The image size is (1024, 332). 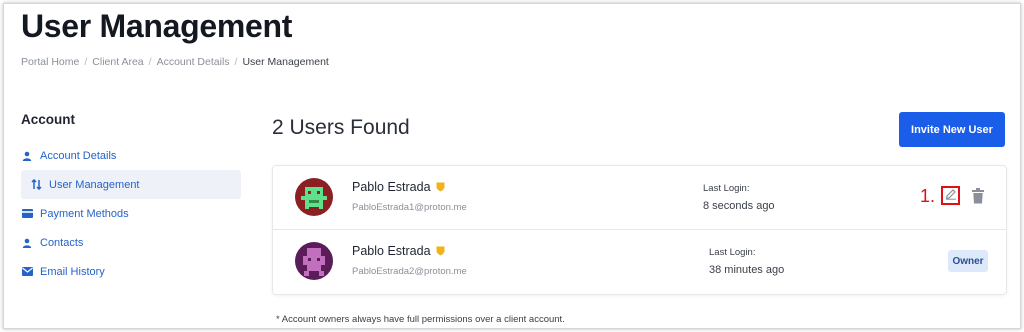 What do you see at coordinates (84, 213) in the screenshot?
I see `sidebar-item-label: Payment Methods` at bounding box center [84, 213].